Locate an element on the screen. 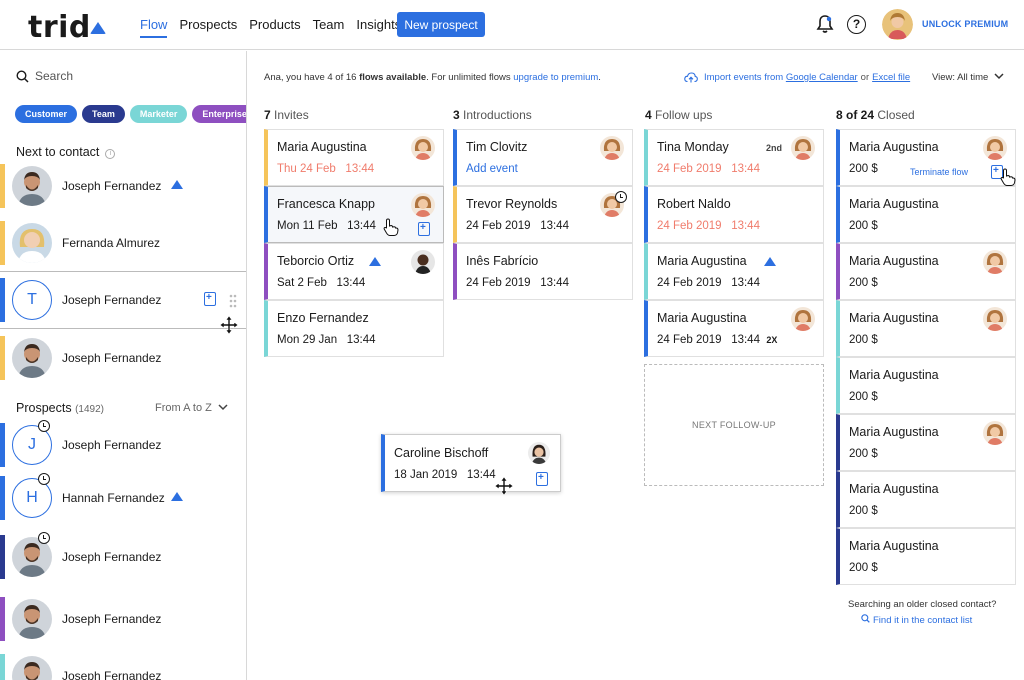 The width and height of the screenshot is (1024, 680). date: Mon 11 Feb is located at coordinates (307, 226).